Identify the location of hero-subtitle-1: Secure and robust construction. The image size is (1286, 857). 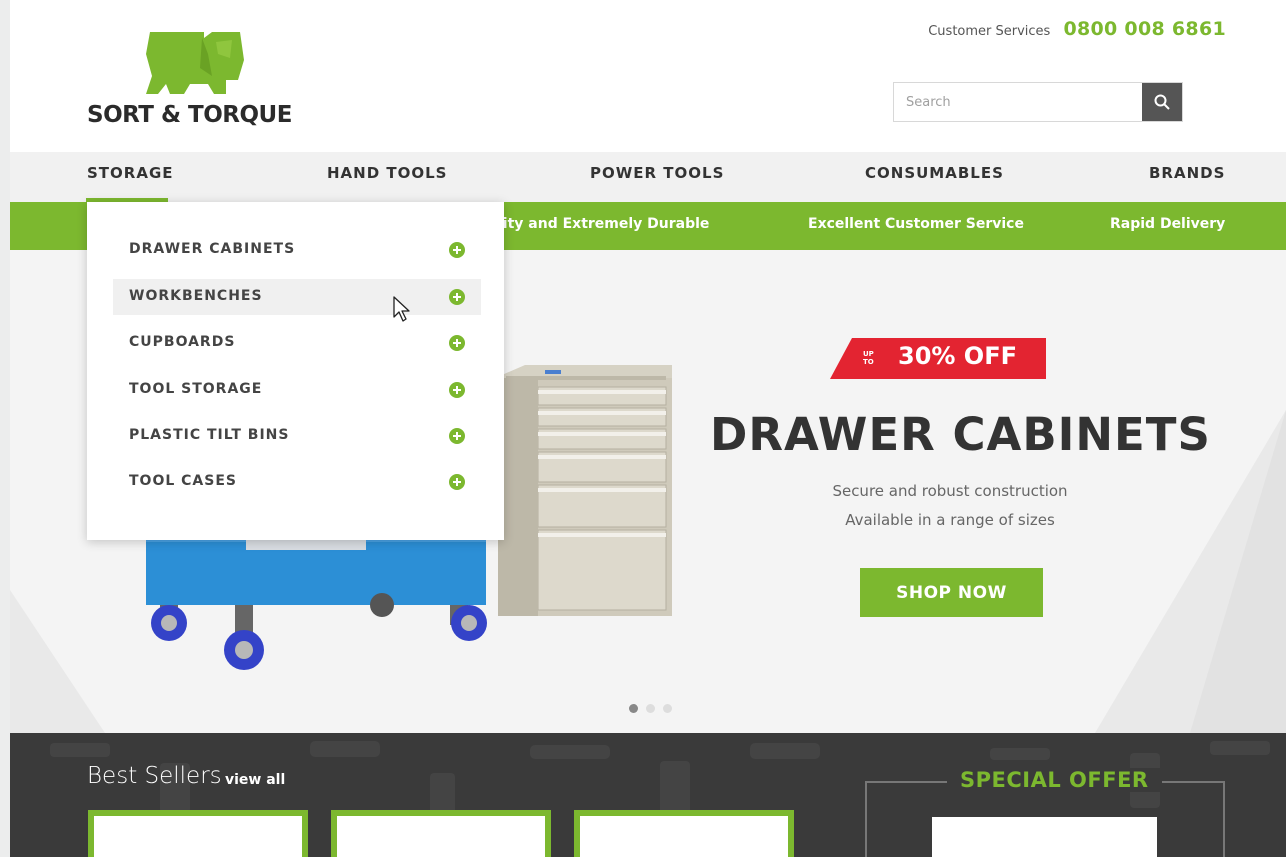
(950, 491).